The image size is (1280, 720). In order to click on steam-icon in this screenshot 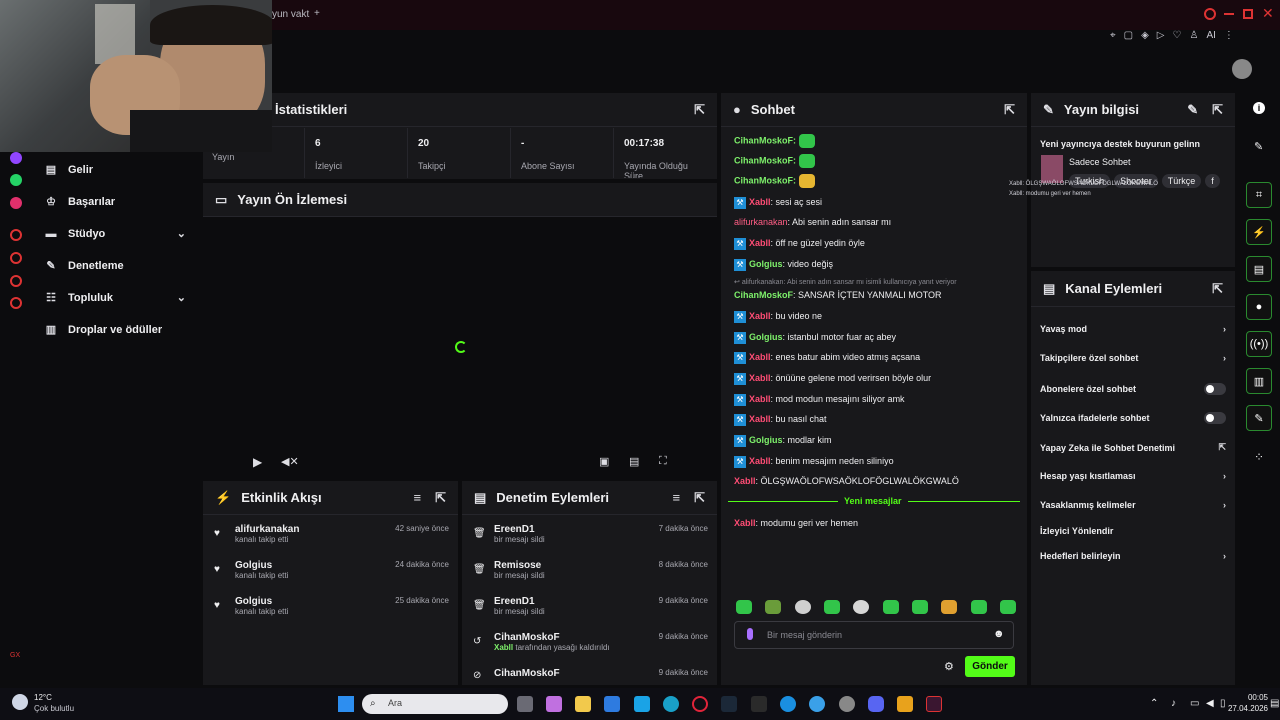, I will do `click(729, 704)`.